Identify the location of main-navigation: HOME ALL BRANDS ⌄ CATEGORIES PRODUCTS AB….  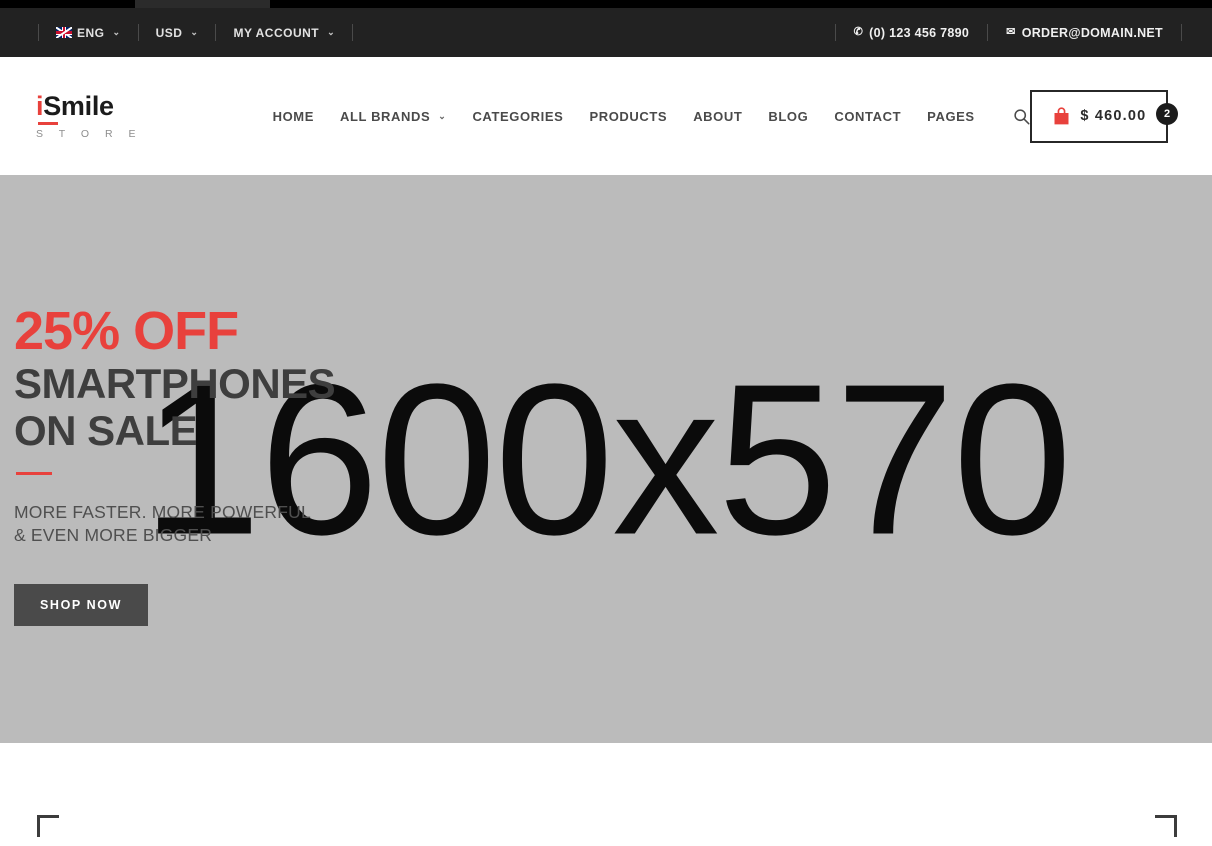
(651, 116).